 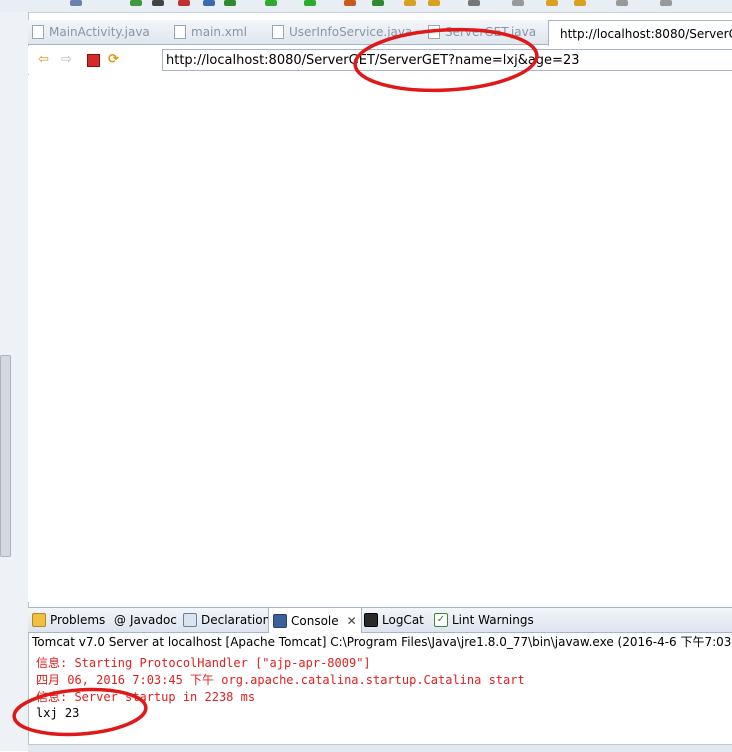 I want to click on view-tab-label: Console, so click(x=315, y=620).